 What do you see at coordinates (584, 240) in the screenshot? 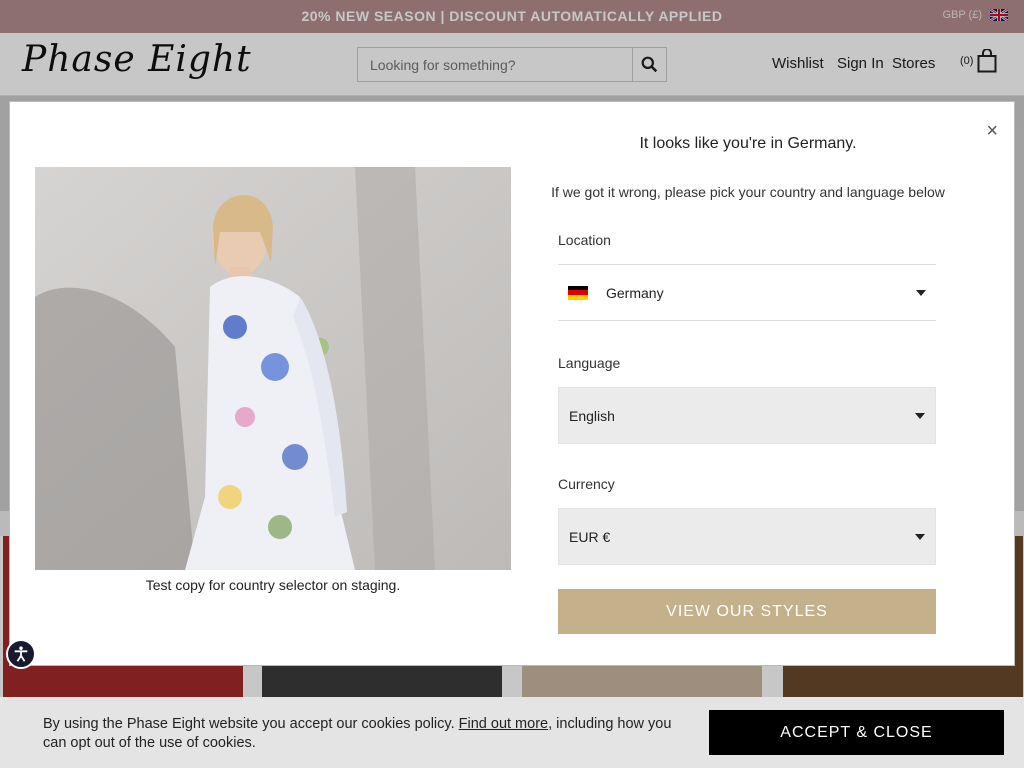
I see `location-label: Location` at bounding box center [584, 240].